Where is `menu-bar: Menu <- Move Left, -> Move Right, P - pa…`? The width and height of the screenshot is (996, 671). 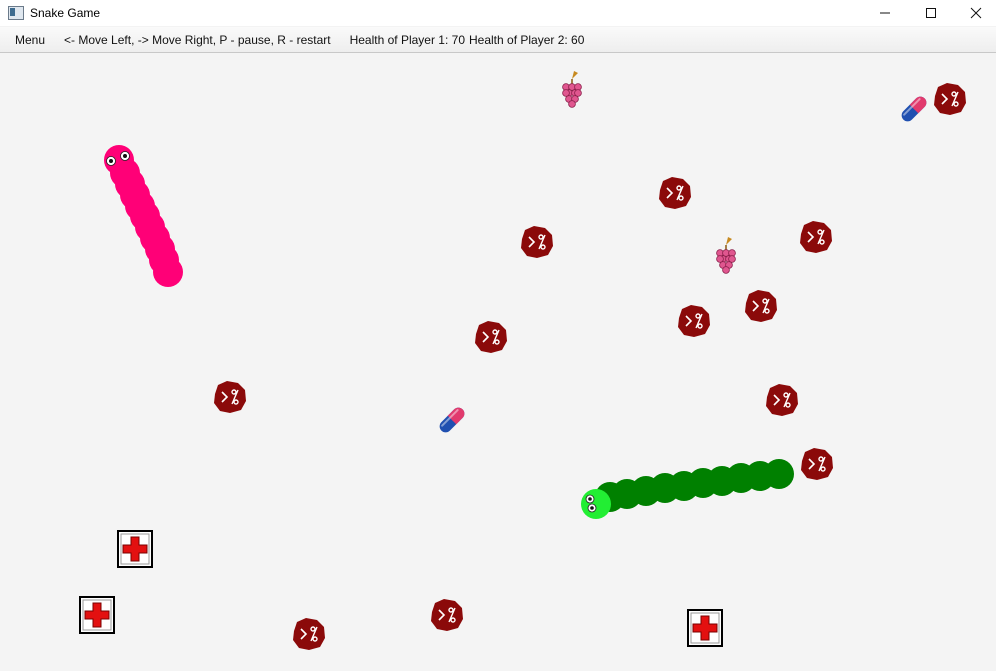 menu-bar: Menu <- Move Left, -> Move Right, P - pa… is located at coordinates (498, 40).